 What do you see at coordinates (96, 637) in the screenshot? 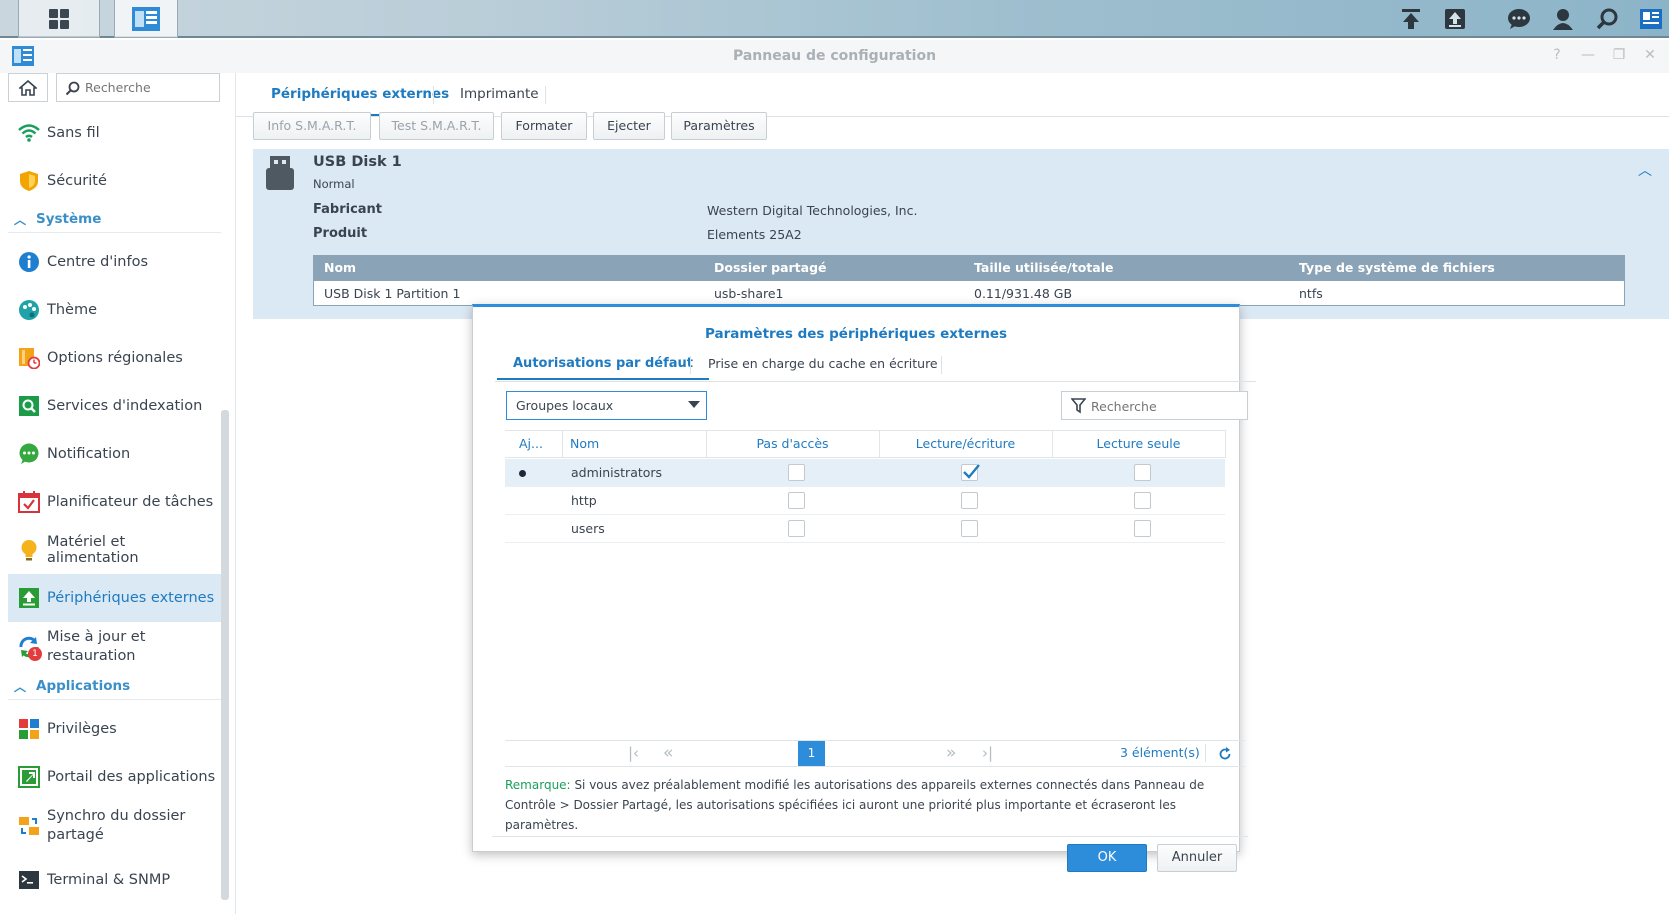
I see `sidebar-item-label: Mise à jour et` at bounding box center [96, 637].